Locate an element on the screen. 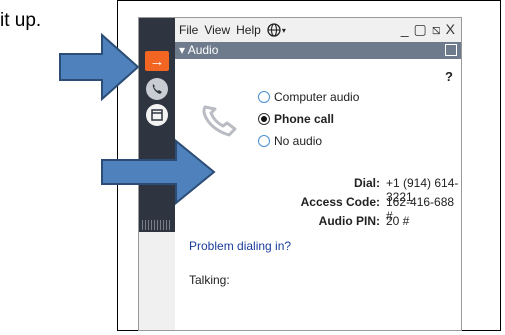 The width and height of the screenshot is (505, 335). menubar: File View Help ▾ _ ▢ ⧅ X is located at coordinates (318, 30).